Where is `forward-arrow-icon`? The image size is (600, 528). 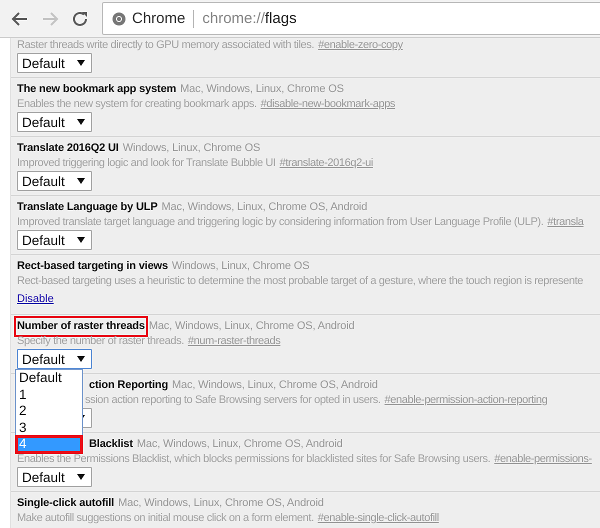
forward-arrow-icon is located at coordinates (50, 19).